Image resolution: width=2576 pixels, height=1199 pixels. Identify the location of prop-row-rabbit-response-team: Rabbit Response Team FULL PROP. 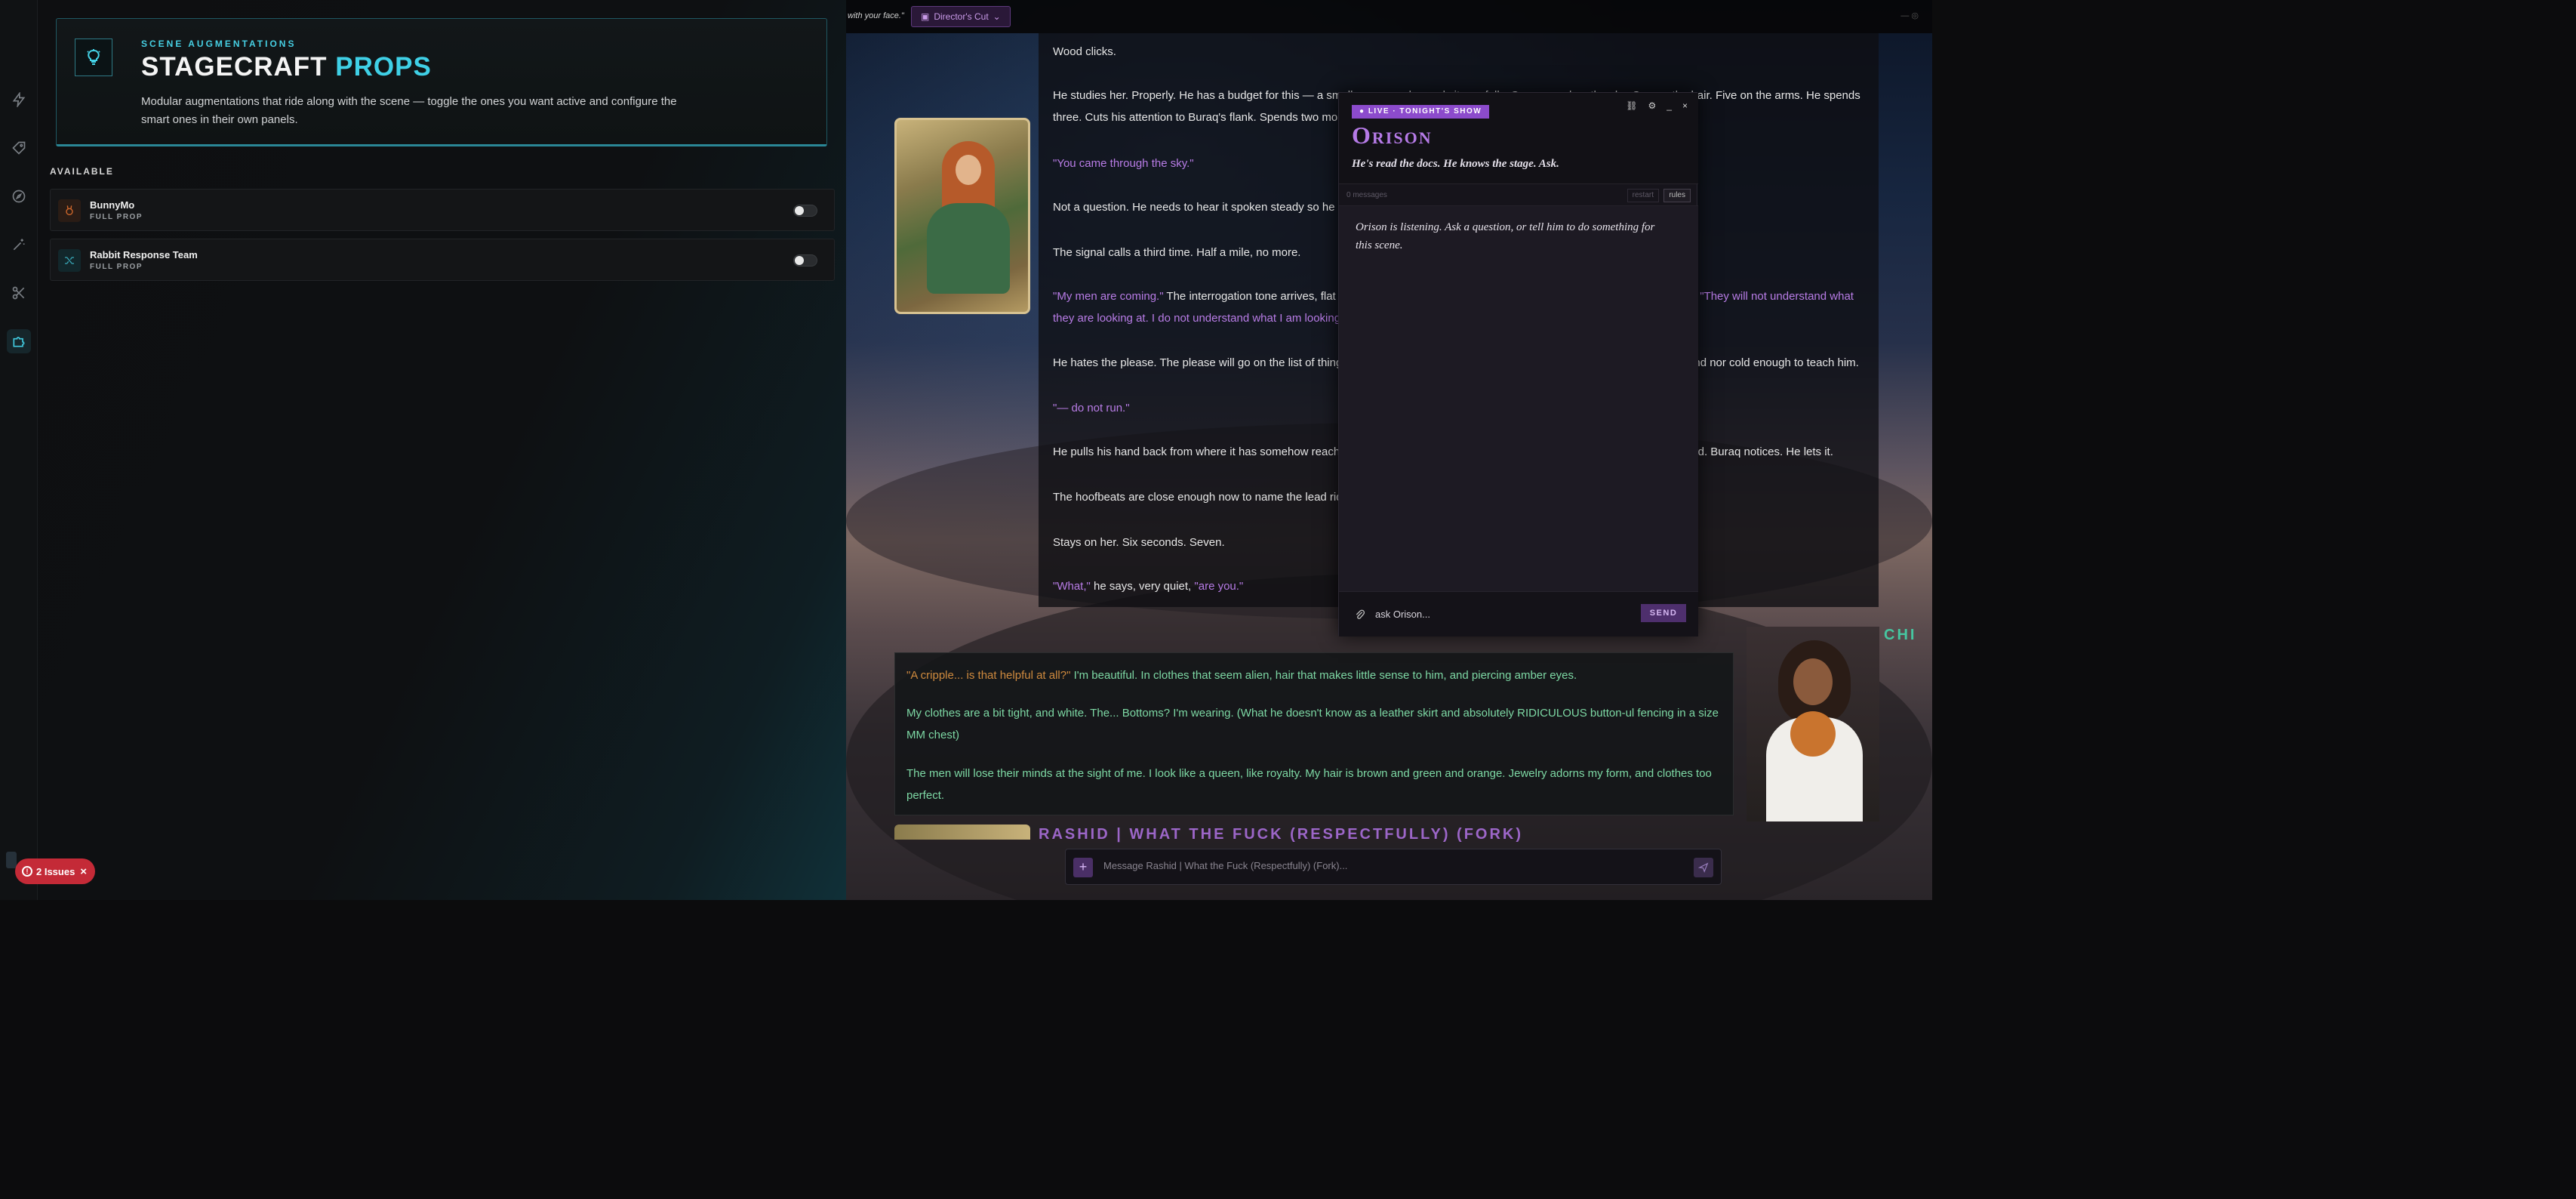
(442, 260).